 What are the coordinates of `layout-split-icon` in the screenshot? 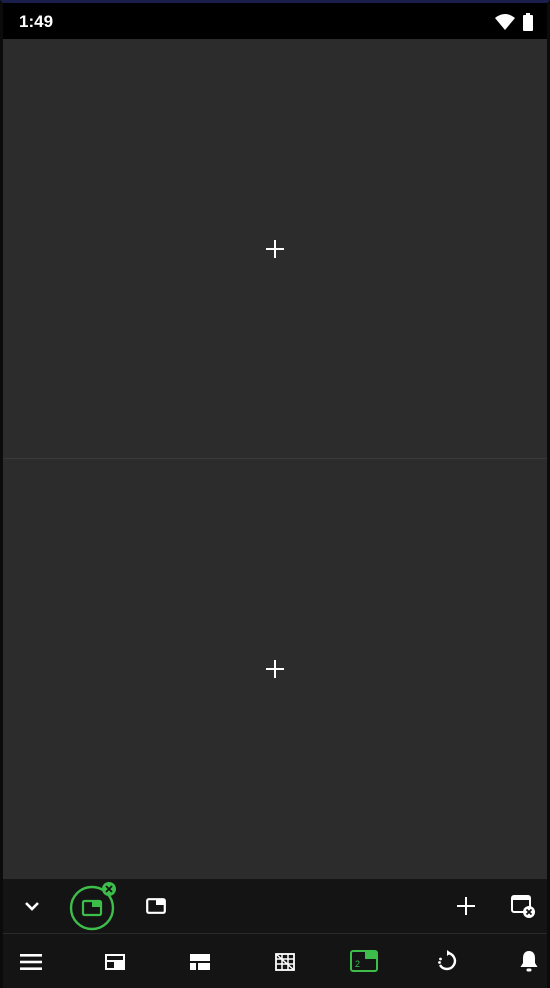 It's located at (115, 962).